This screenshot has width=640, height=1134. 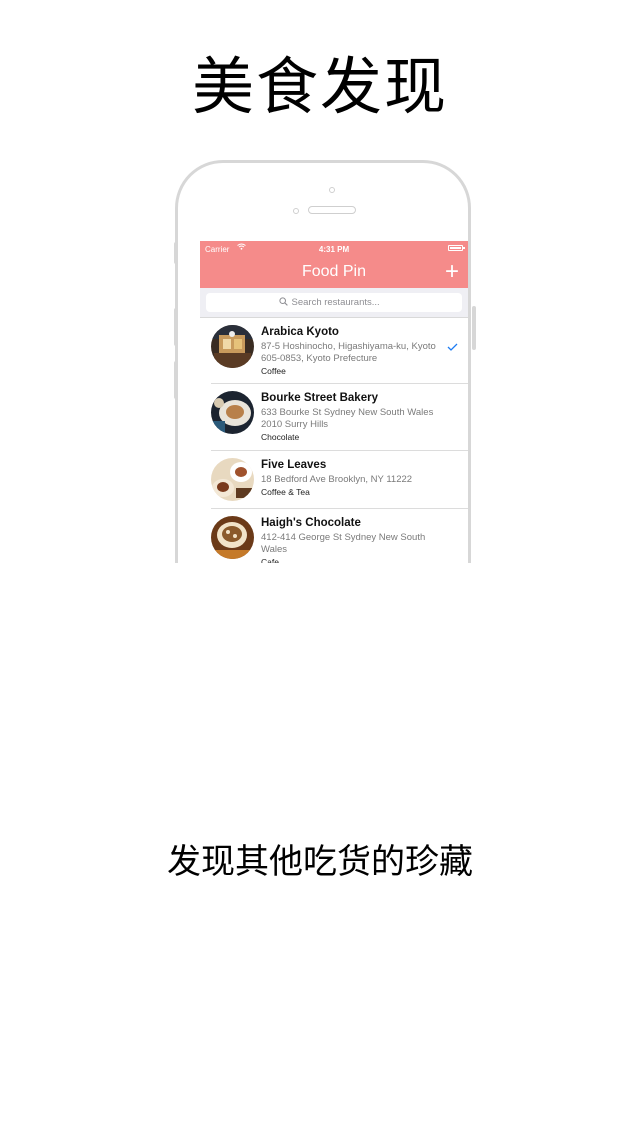 I want to click on navigation-bar: Food Pin +, so click(x=334, y=272).